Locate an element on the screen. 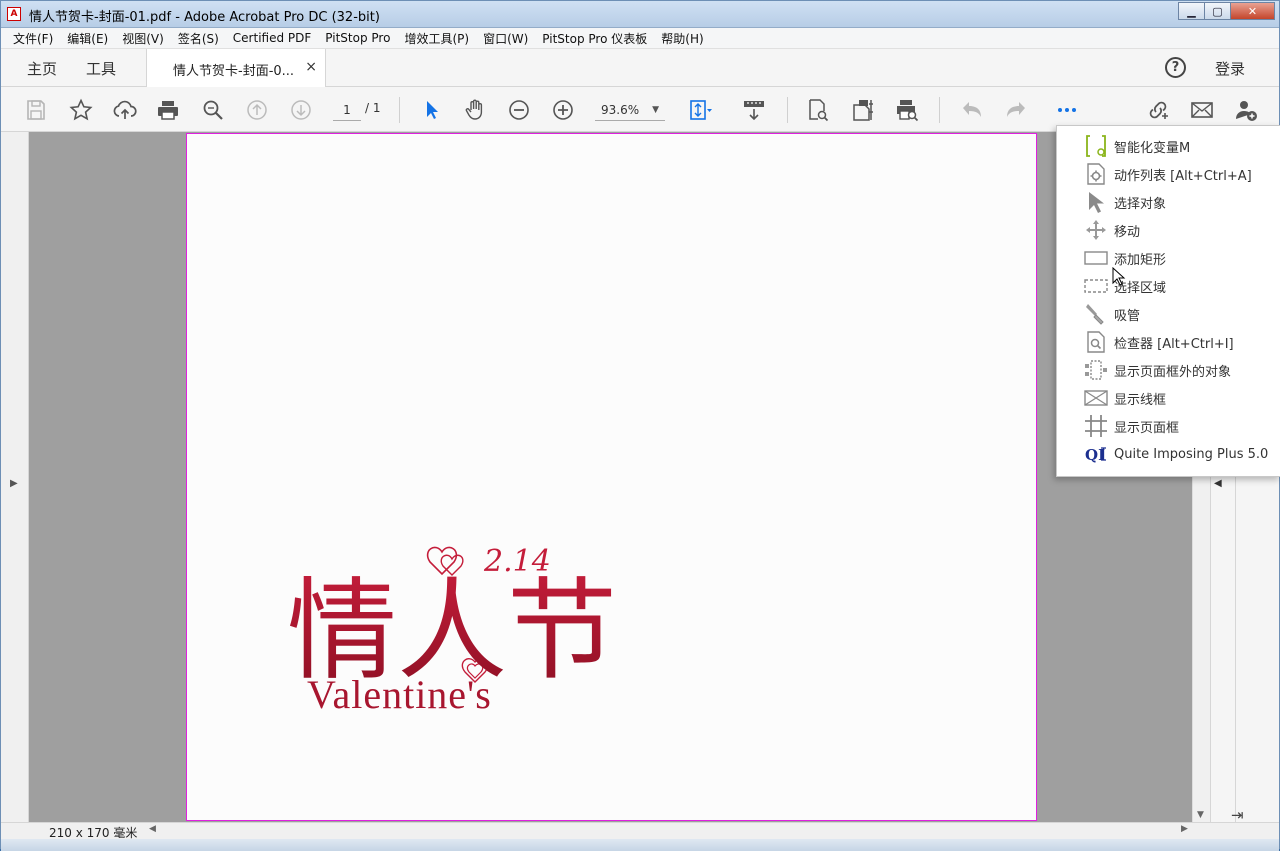  svg-text: QI is located at coordinates (1095, 455).